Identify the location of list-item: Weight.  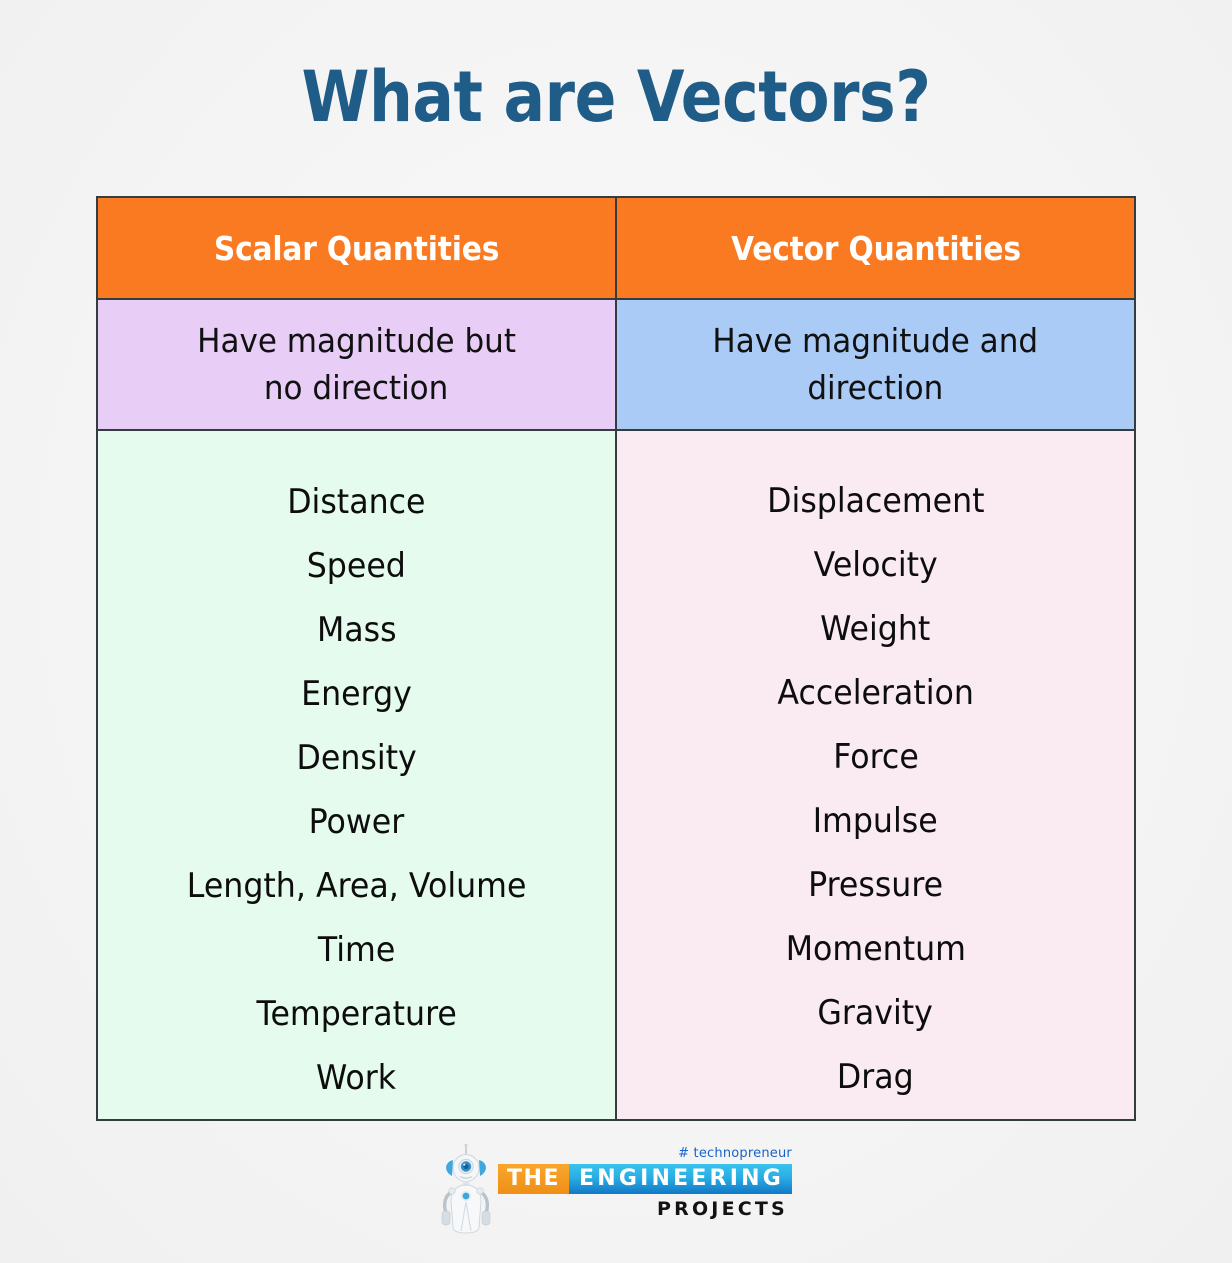
(875, 629).